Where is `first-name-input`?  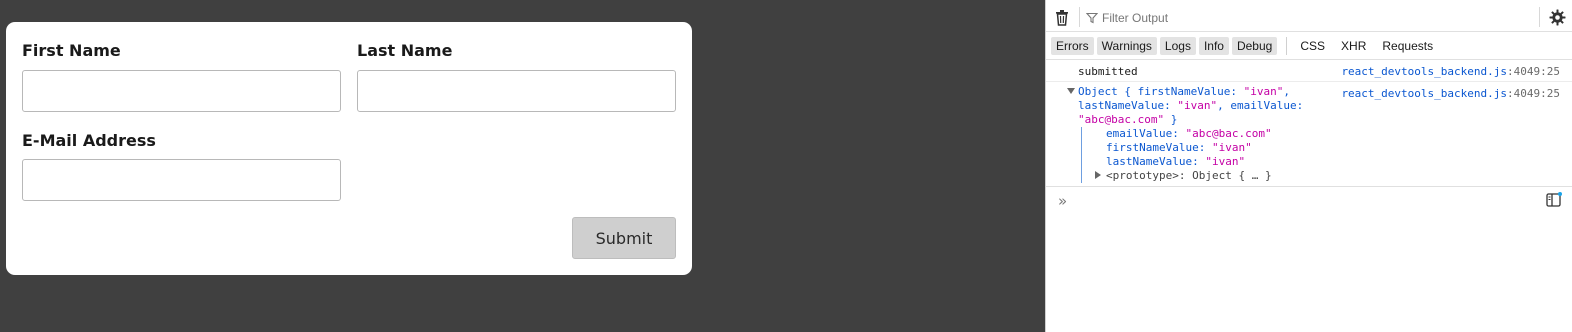 first-name-input is located at coordinates (181, 91).